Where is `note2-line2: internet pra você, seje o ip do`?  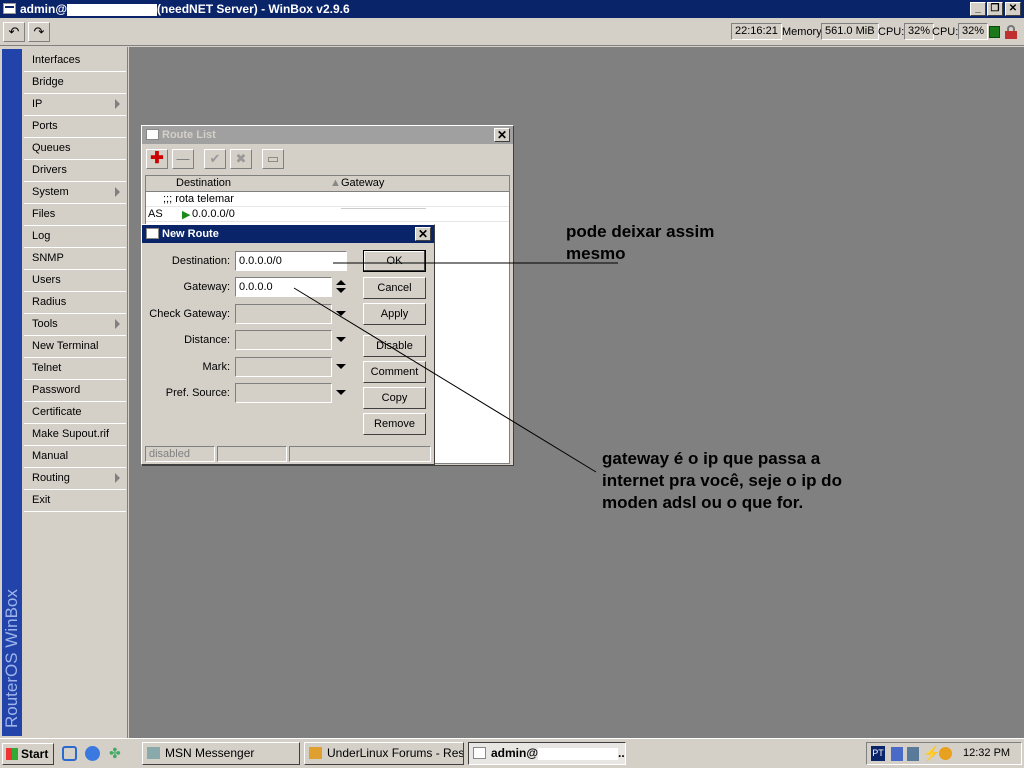 note2-line2: internet pra você, seje o ip do is located at coordinates (722, 480).